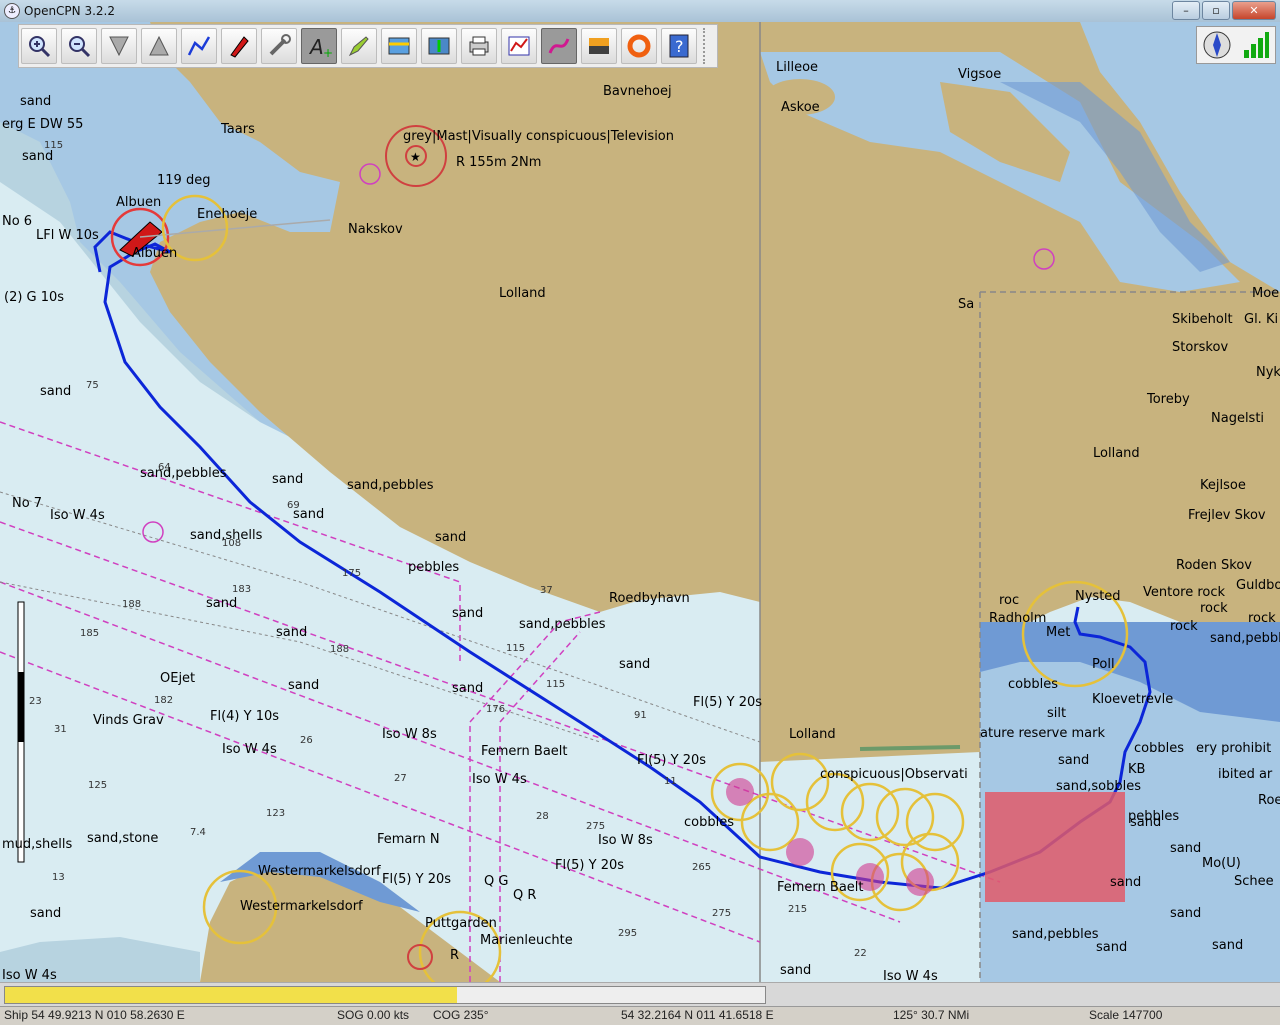 The image size is (1280, 1025). I want to click on minimize-button: –, so click(1186, 10).